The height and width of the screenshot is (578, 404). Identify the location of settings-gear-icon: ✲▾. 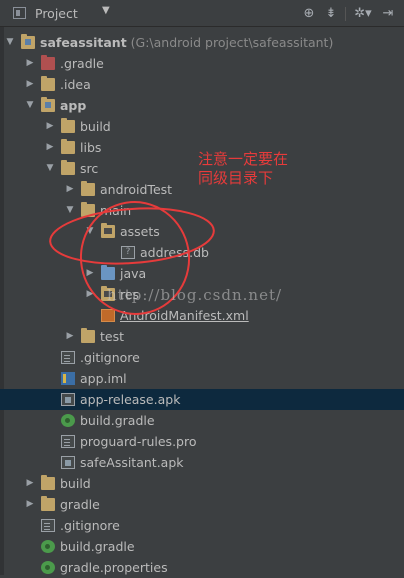
(363, 14).